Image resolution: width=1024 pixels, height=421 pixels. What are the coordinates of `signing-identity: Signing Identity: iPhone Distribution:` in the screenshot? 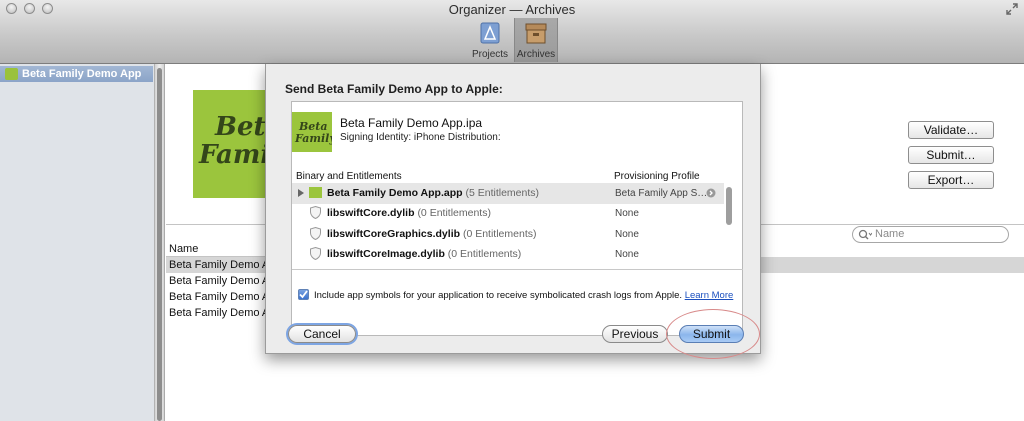 It's located at (420, 137).